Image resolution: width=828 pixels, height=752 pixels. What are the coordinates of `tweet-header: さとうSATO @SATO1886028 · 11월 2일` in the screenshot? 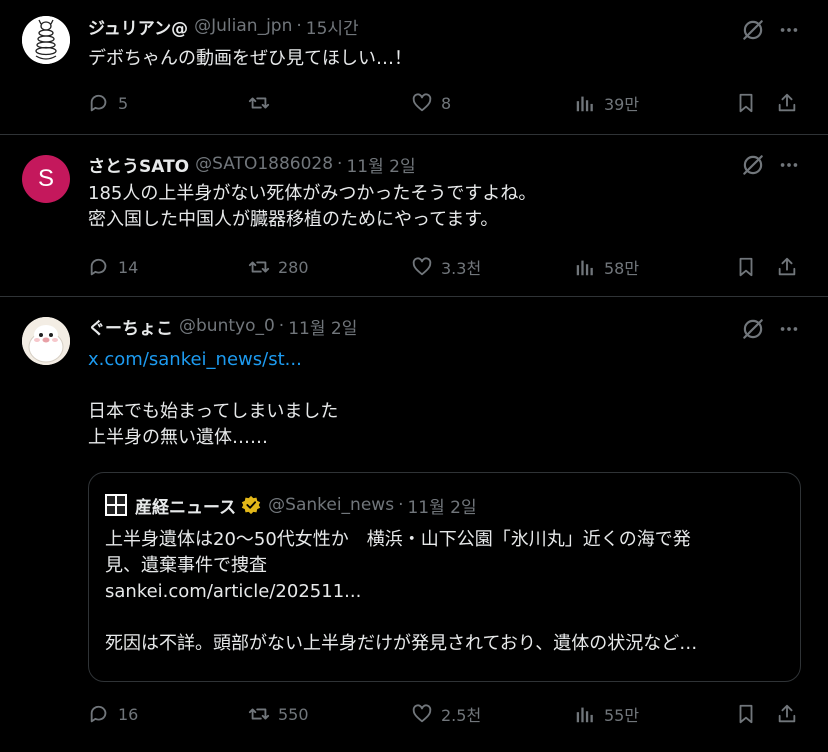 It's located at (252, 164).